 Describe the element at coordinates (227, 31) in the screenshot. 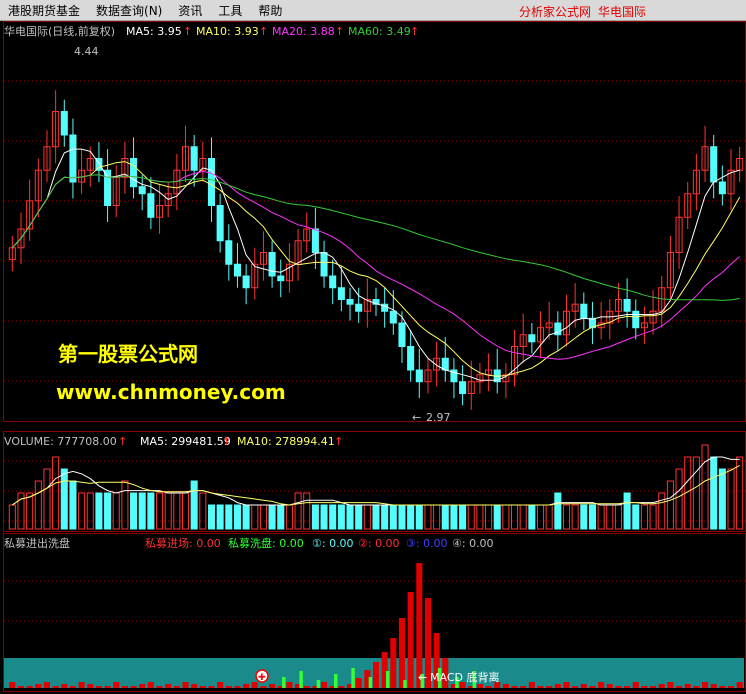

I see `ma10-label: MA10: 3.93` at that location.